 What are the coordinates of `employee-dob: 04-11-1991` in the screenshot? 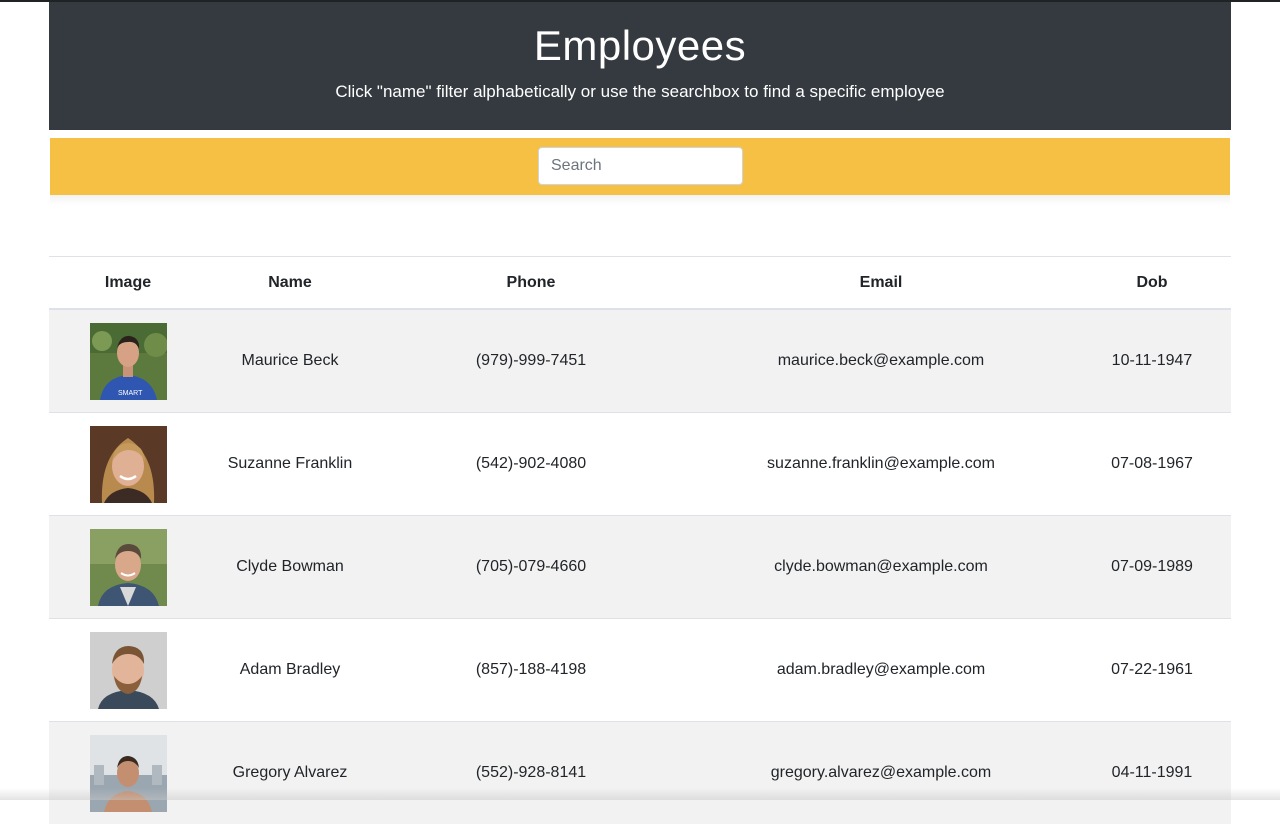 It's located at (1152, 773).